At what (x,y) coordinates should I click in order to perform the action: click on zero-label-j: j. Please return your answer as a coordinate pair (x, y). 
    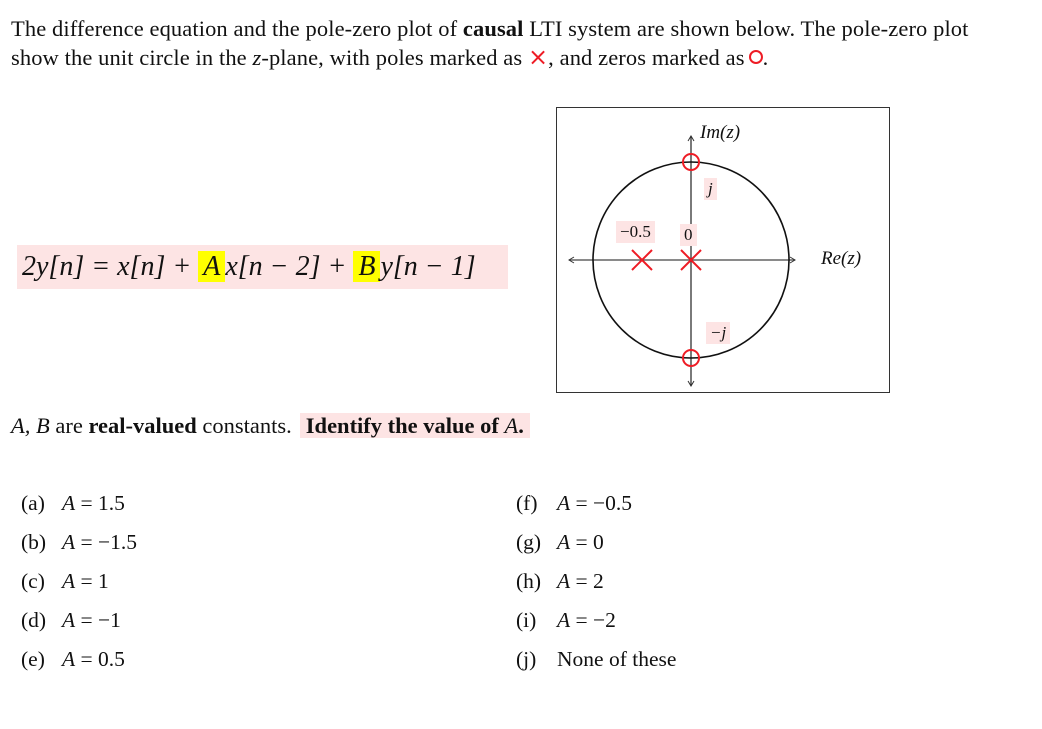
    Looking at the image, I should click on (710, 189).